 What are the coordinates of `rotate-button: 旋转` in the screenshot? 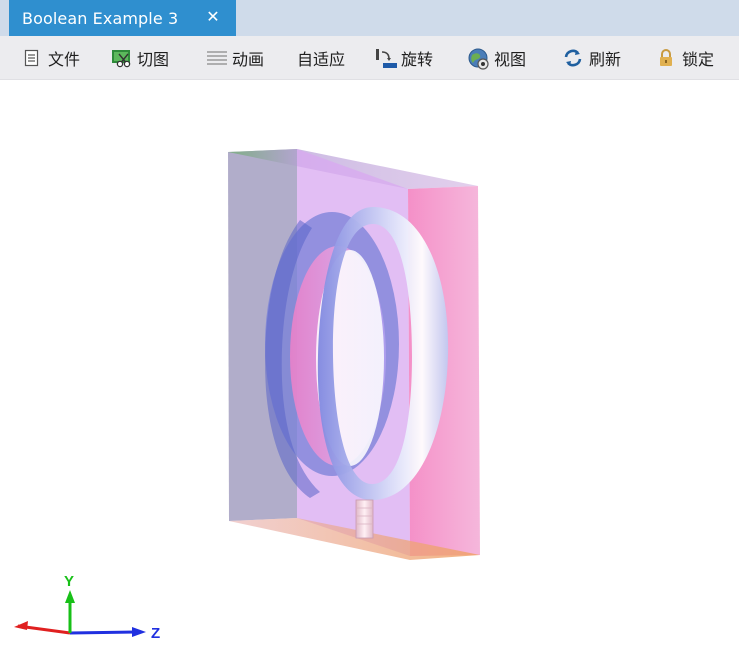 It's located at (404, 58).